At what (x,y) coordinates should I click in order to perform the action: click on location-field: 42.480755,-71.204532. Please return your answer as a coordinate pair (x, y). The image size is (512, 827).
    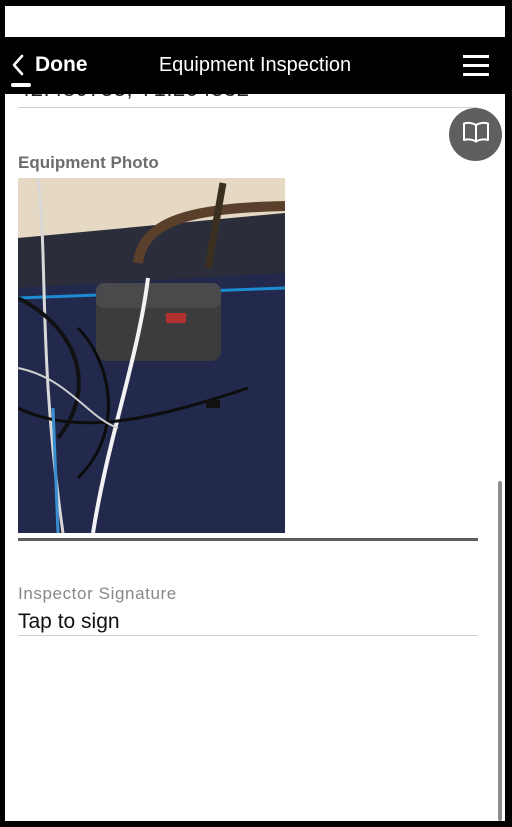
    Looking at the image, I should click on (133, 98).